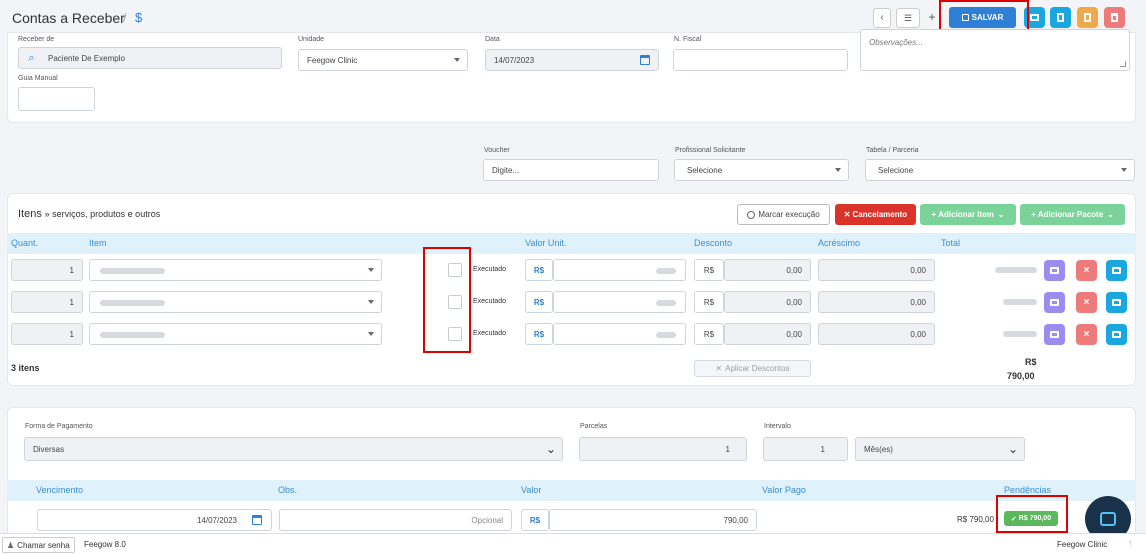  What do you see at coordinates (908, 18) in the screenshot?
I see `list-button: ☰` at bounding box center [908, 18].